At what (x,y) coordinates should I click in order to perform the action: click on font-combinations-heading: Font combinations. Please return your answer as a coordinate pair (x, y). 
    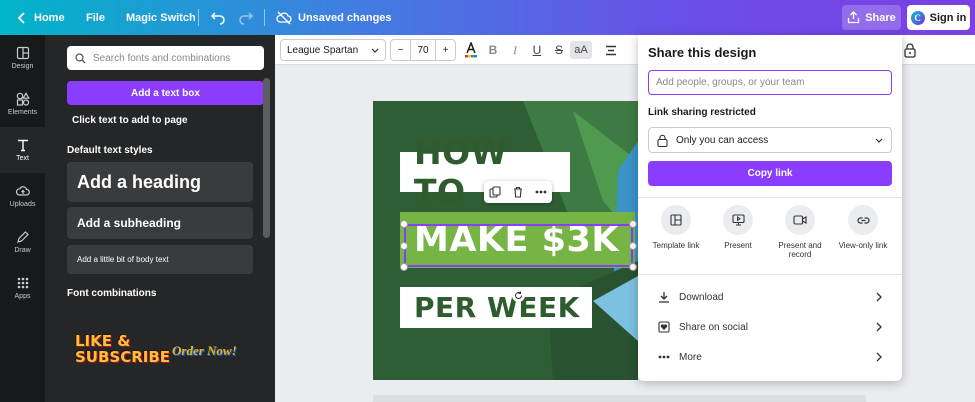
    Looking at the image, I should click on (112, 293).